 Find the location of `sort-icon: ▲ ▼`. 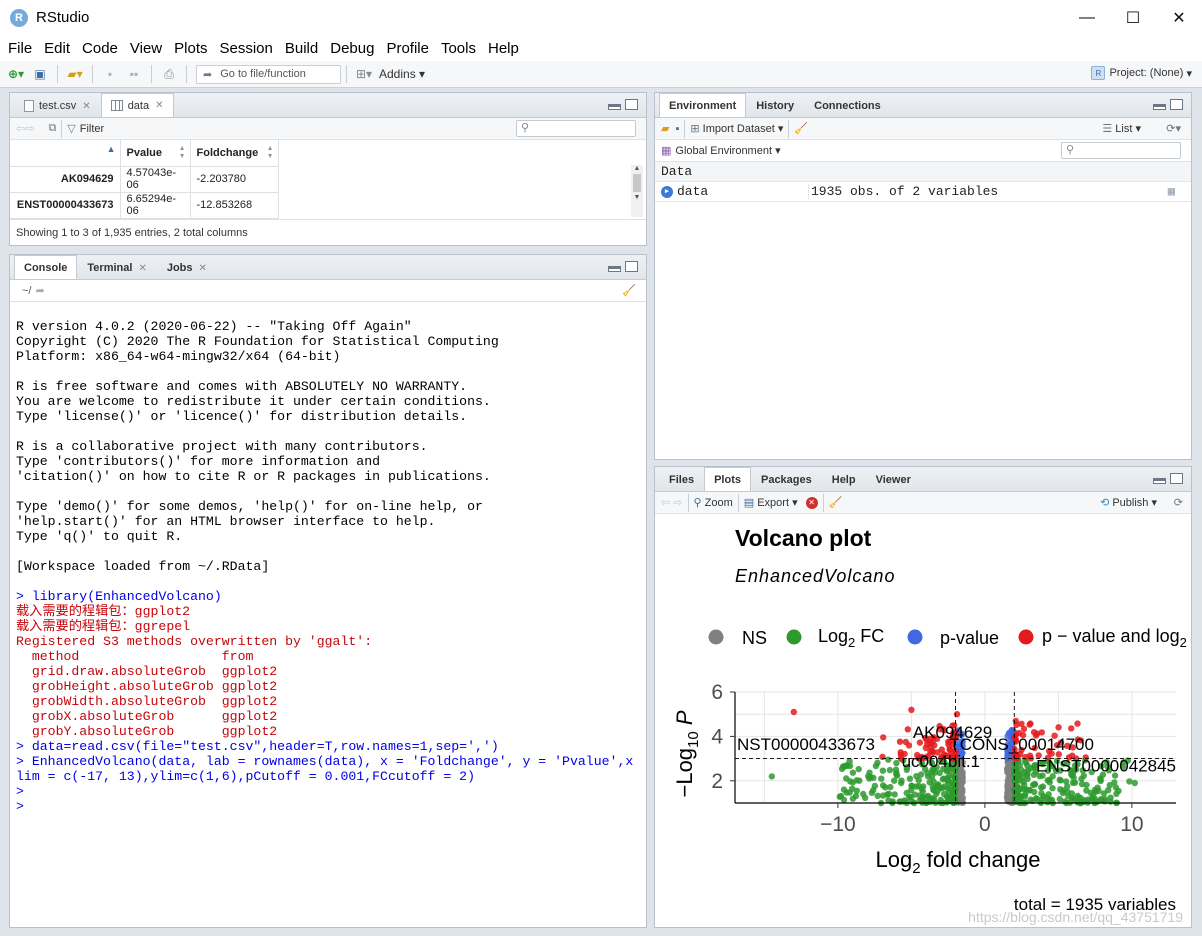

sort-icon: ▲ ▼ is located at coordinates (182, 152).